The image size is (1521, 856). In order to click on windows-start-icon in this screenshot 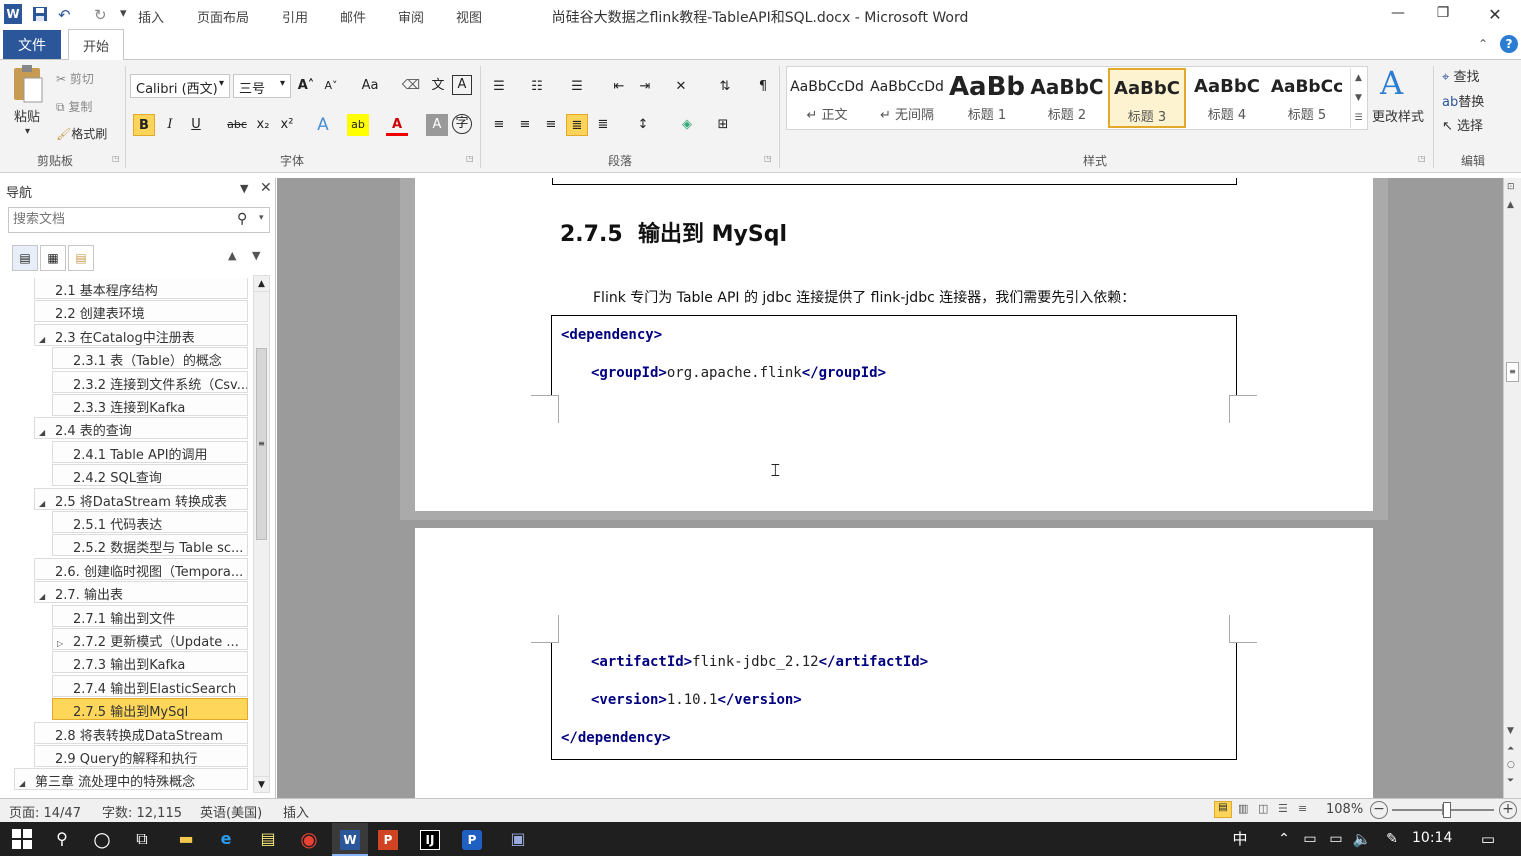, I will do `click(22, 839)`.